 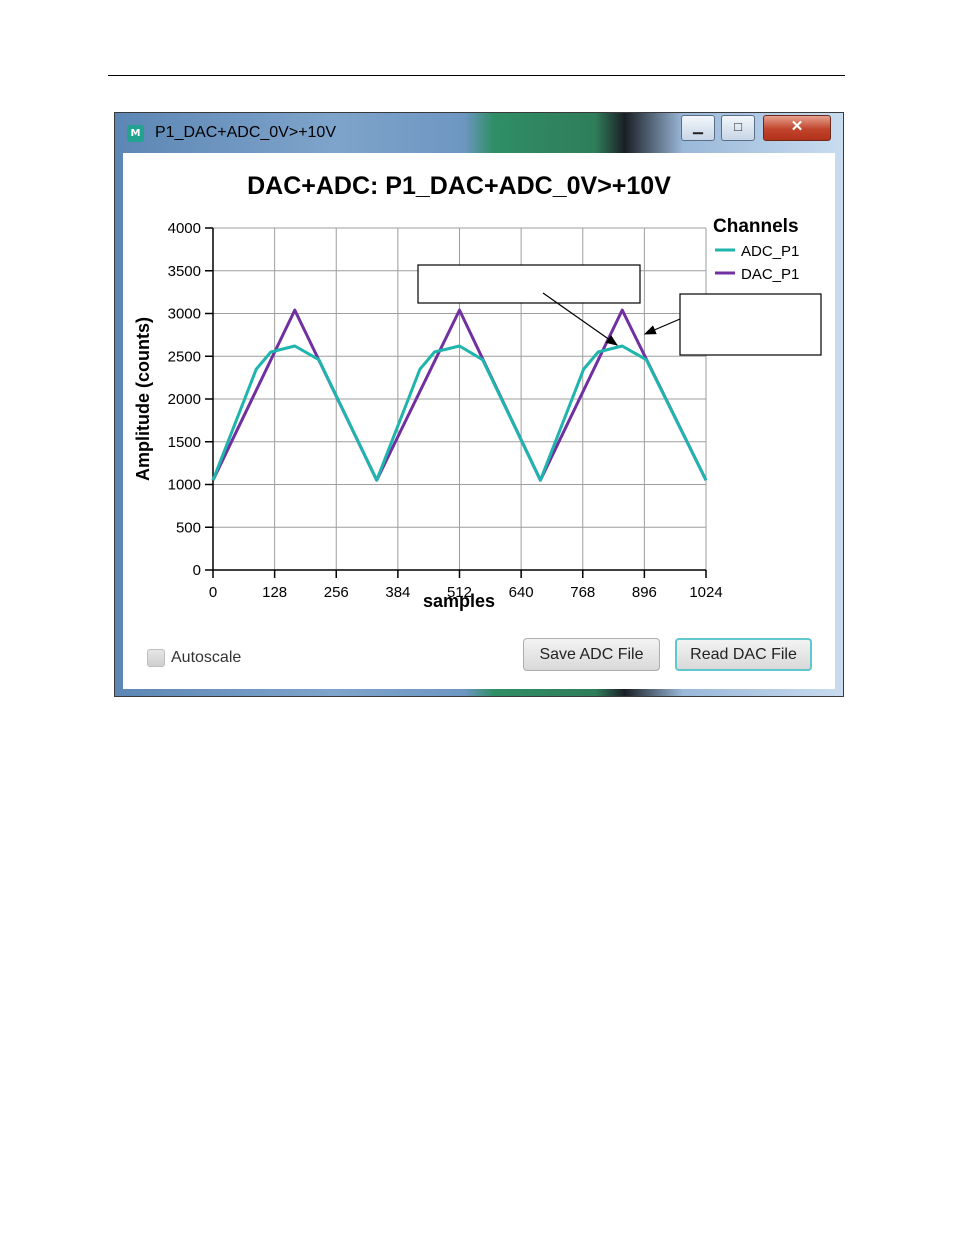 What do you see at coordinates (184, 314) in the screenshot?
I see `y-tick-label: 3000` at bounding box center [184, 314].